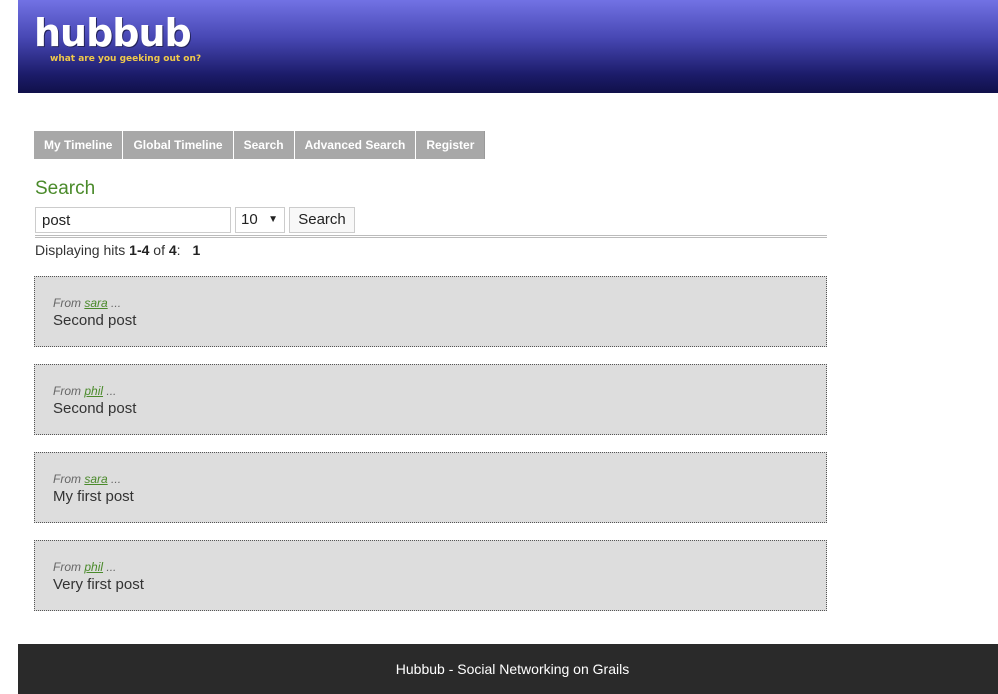  Describe the element at coordinates (260, 220) in the screenshot. I see `max-results-select: 10 ▼` at that location.